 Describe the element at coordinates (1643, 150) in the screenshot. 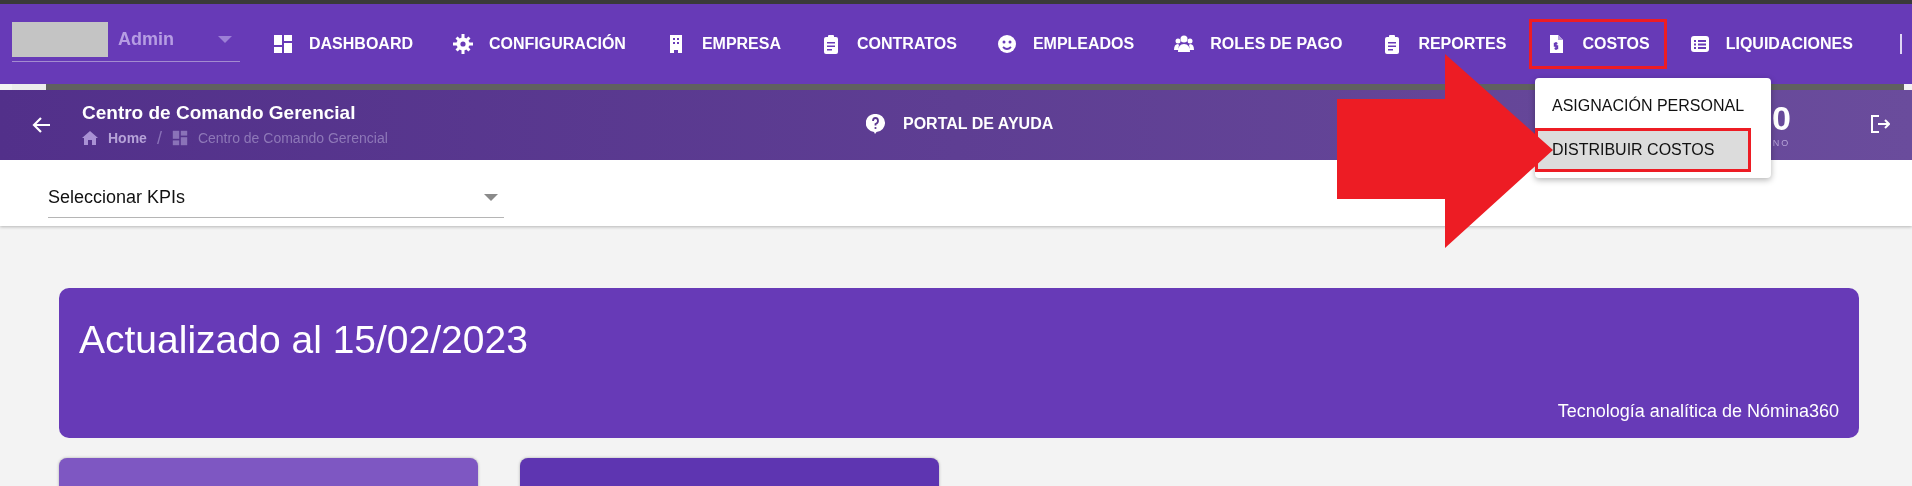

I see `menu-item: DISTRIBUIR COSTOS` at that location.